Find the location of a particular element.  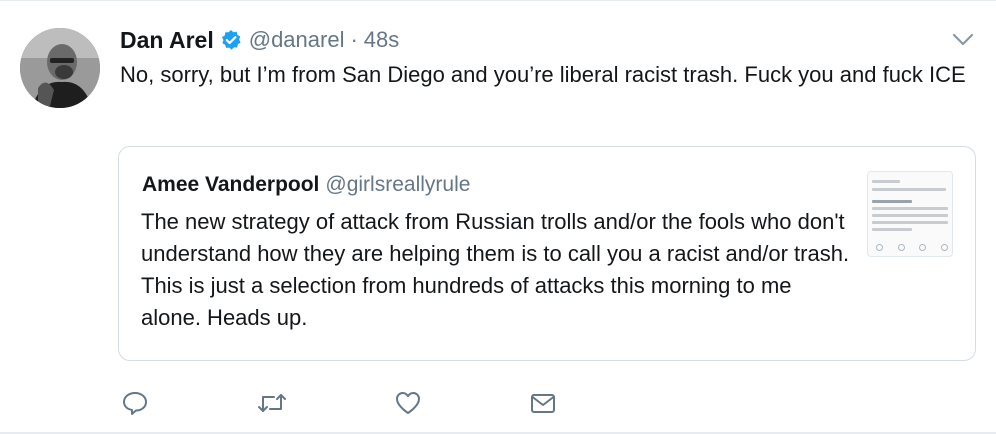

top-divider is located at coordinates (498, 0).